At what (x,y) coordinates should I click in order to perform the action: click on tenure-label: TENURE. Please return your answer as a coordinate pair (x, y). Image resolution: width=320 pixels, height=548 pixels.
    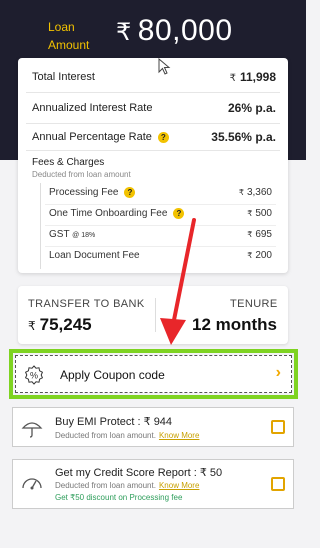
    Looking at the image, I should click on (254, 304).